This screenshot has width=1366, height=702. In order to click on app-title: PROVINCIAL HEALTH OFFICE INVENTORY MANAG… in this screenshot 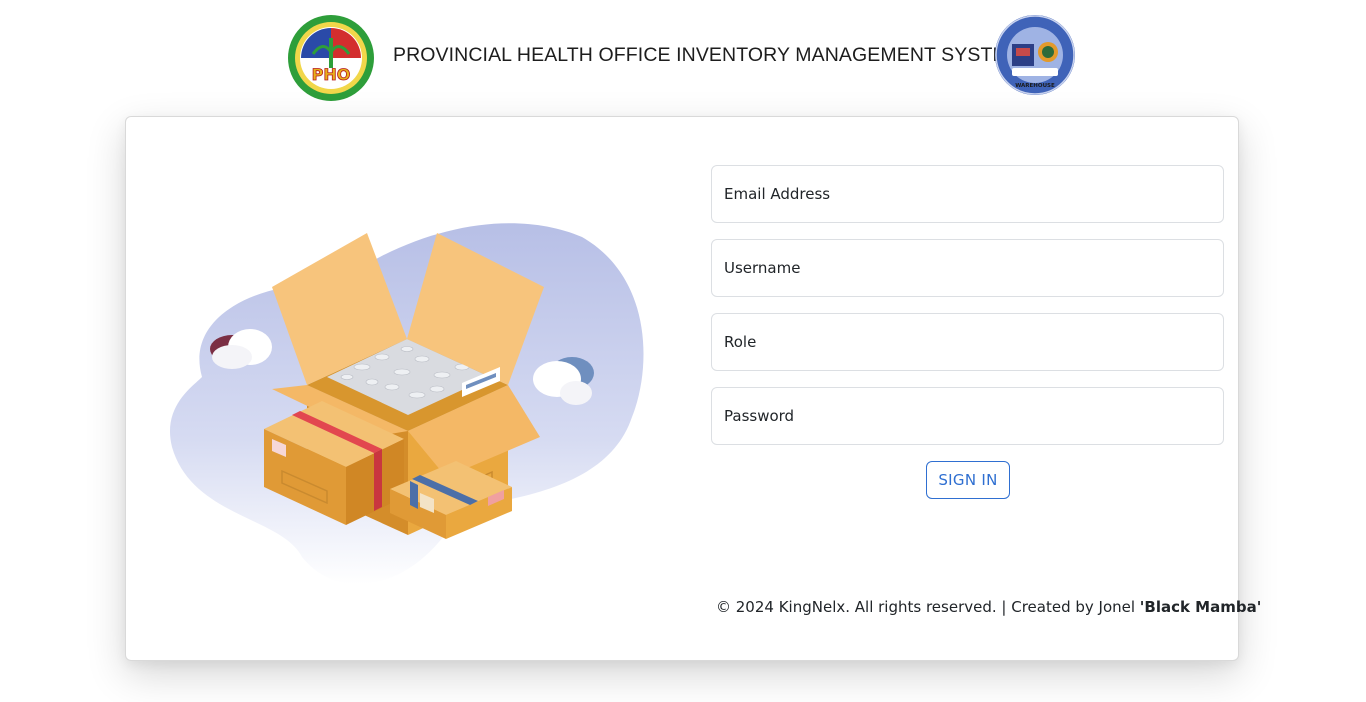, I will do `click(707, 55)`.